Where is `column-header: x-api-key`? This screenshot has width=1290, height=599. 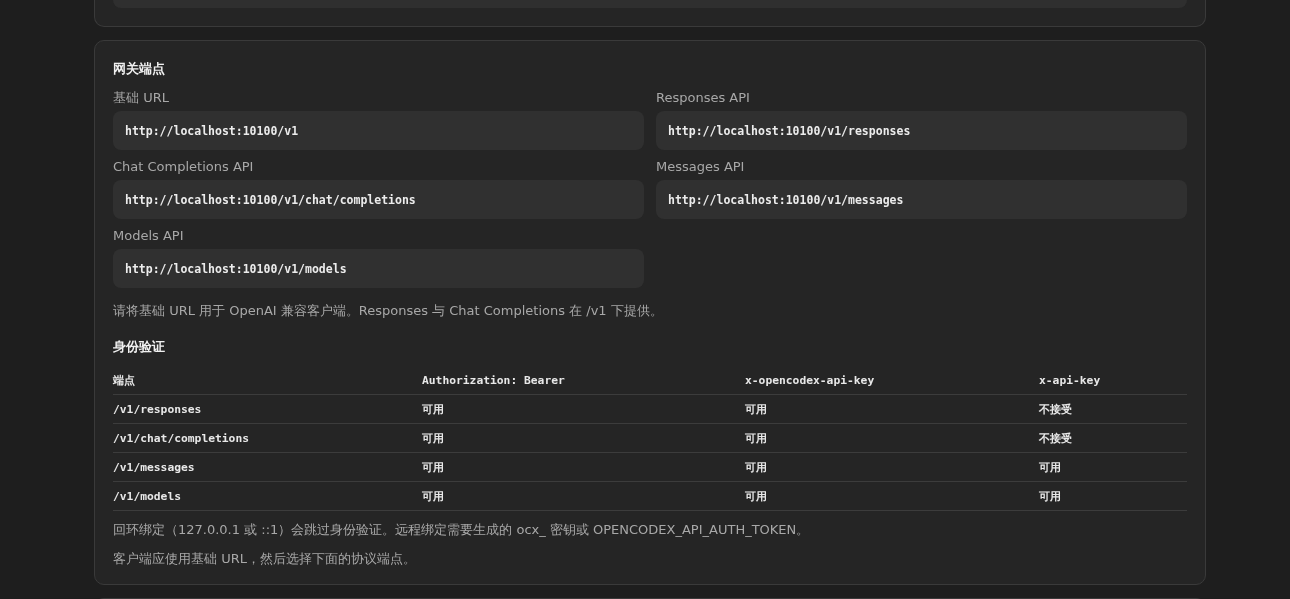
column-header: x-api-key is located at coordinates (1113, 380).